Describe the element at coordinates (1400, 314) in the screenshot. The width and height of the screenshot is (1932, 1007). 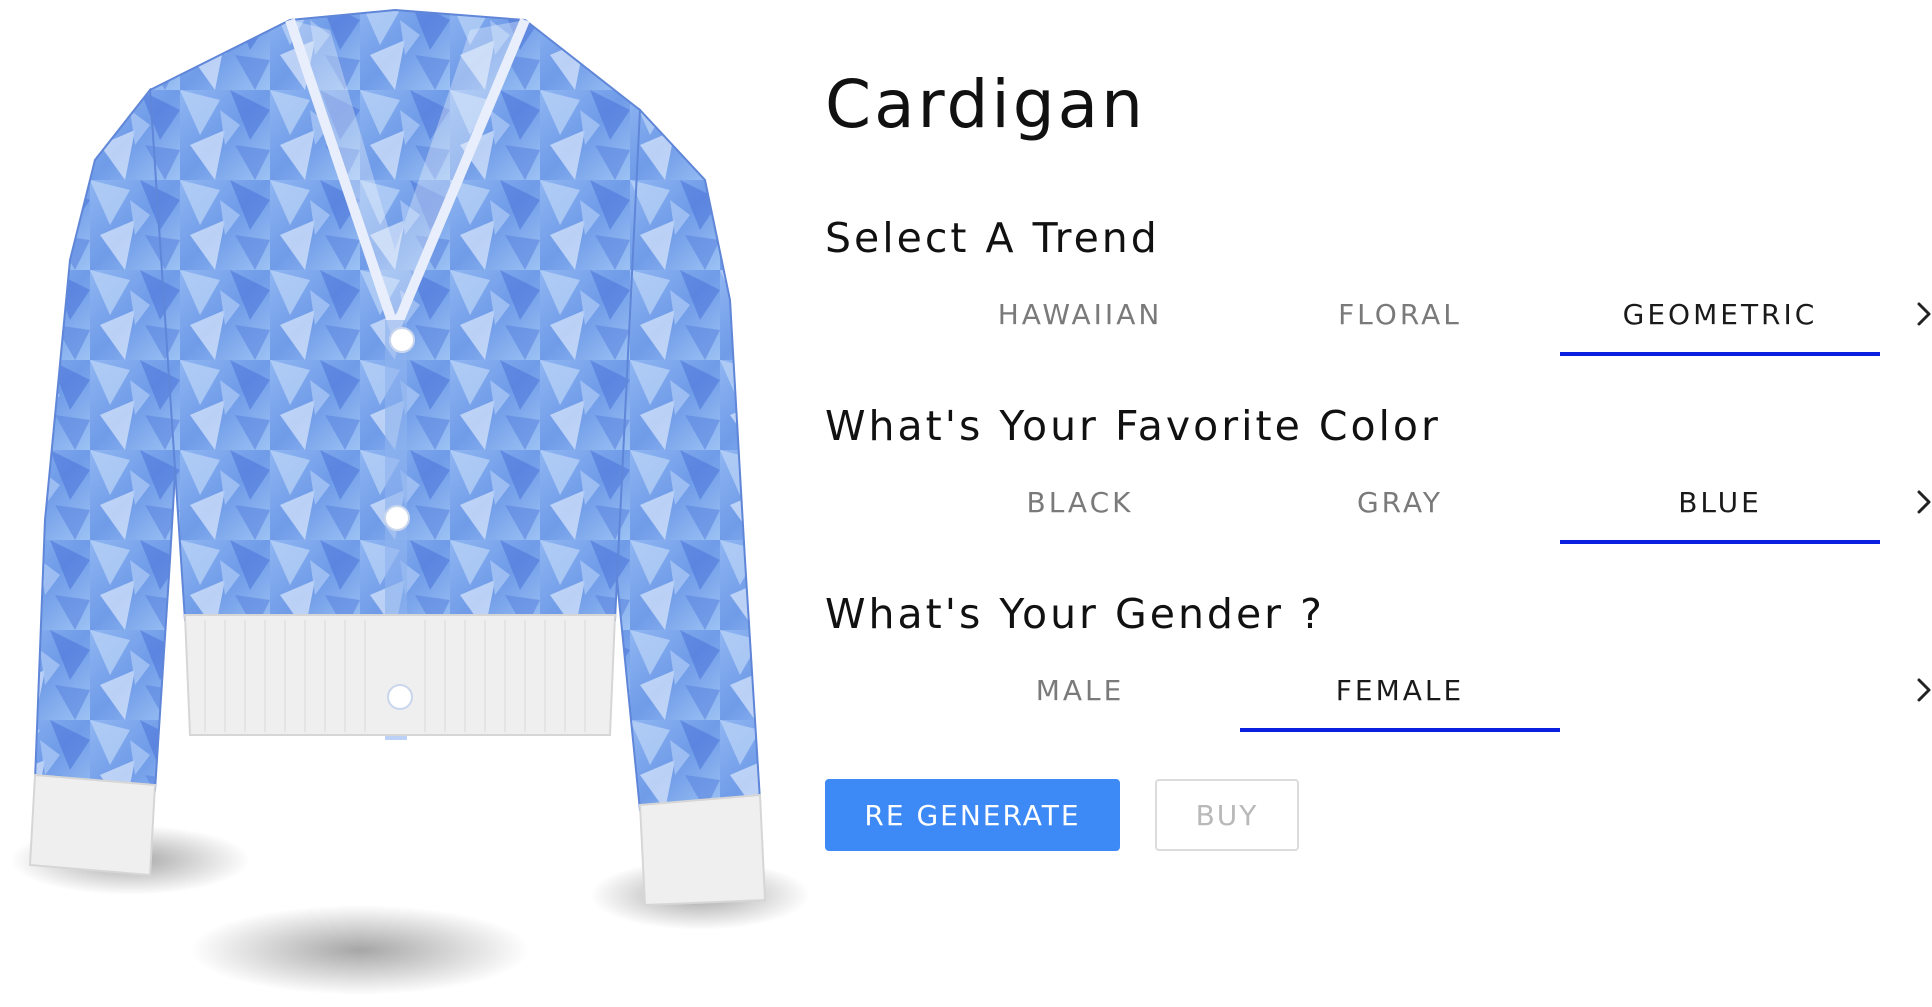
I see `tab-floral: FLORAL` at that location.